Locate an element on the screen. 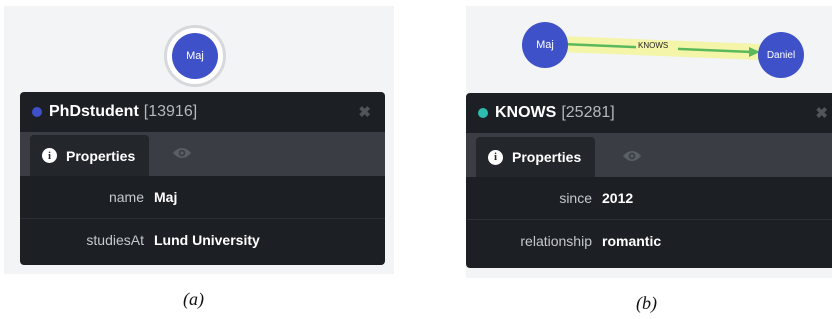  property-value: romantic is located at coordinates (632, 241).